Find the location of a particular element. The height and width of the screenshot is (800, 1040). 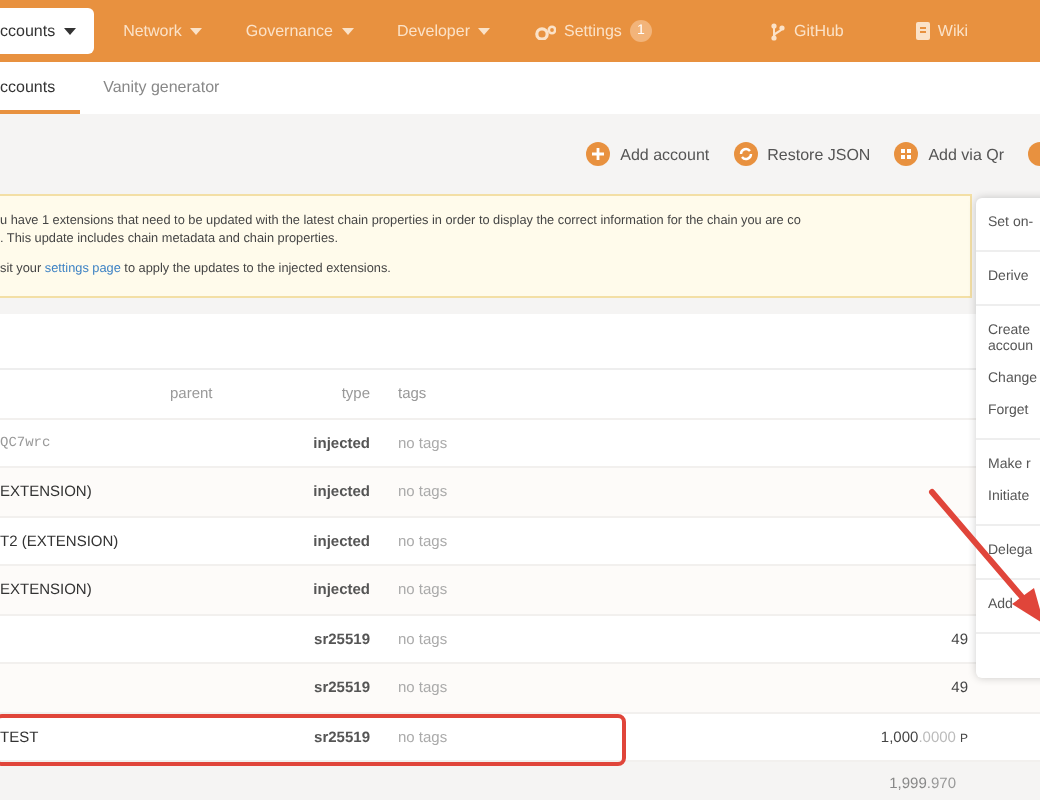

branch-icon is located at coordinates (777, 31).